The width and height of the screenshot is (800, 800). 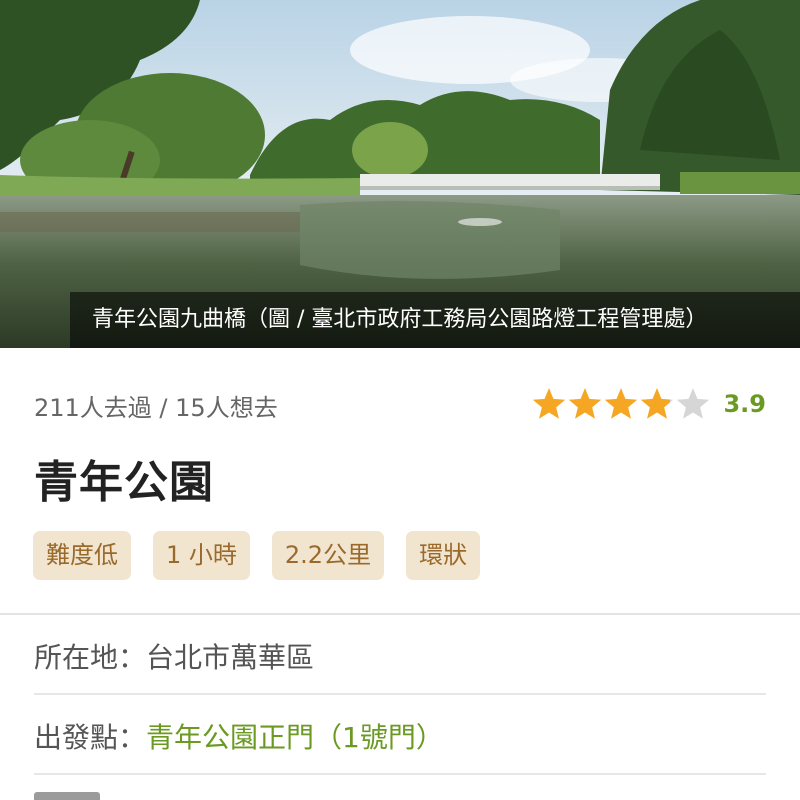 What do you see at coordinates (156, 408) in the screenshot?
I see `visit-stats: 211人去過 / 15人想去` at bounding box center [156, 408].